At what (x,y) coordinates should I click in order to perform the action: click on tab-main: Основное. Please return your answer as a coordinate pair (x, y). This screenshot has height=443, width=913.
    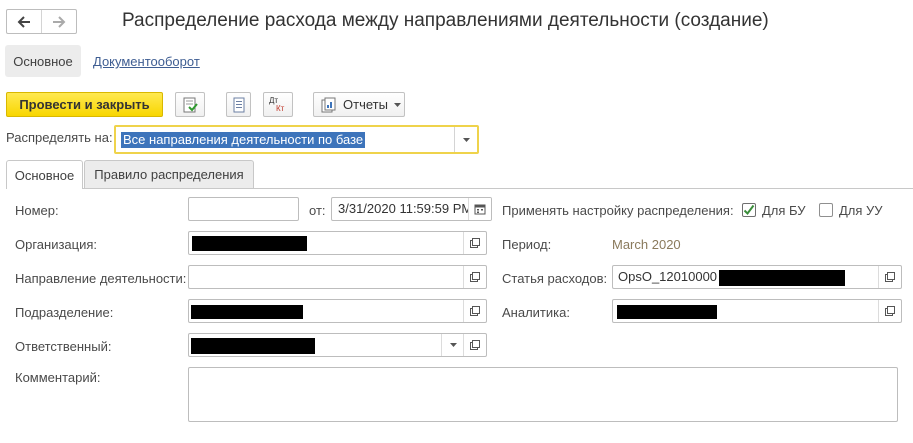
    Looking at the image, I should click on (43, 61).